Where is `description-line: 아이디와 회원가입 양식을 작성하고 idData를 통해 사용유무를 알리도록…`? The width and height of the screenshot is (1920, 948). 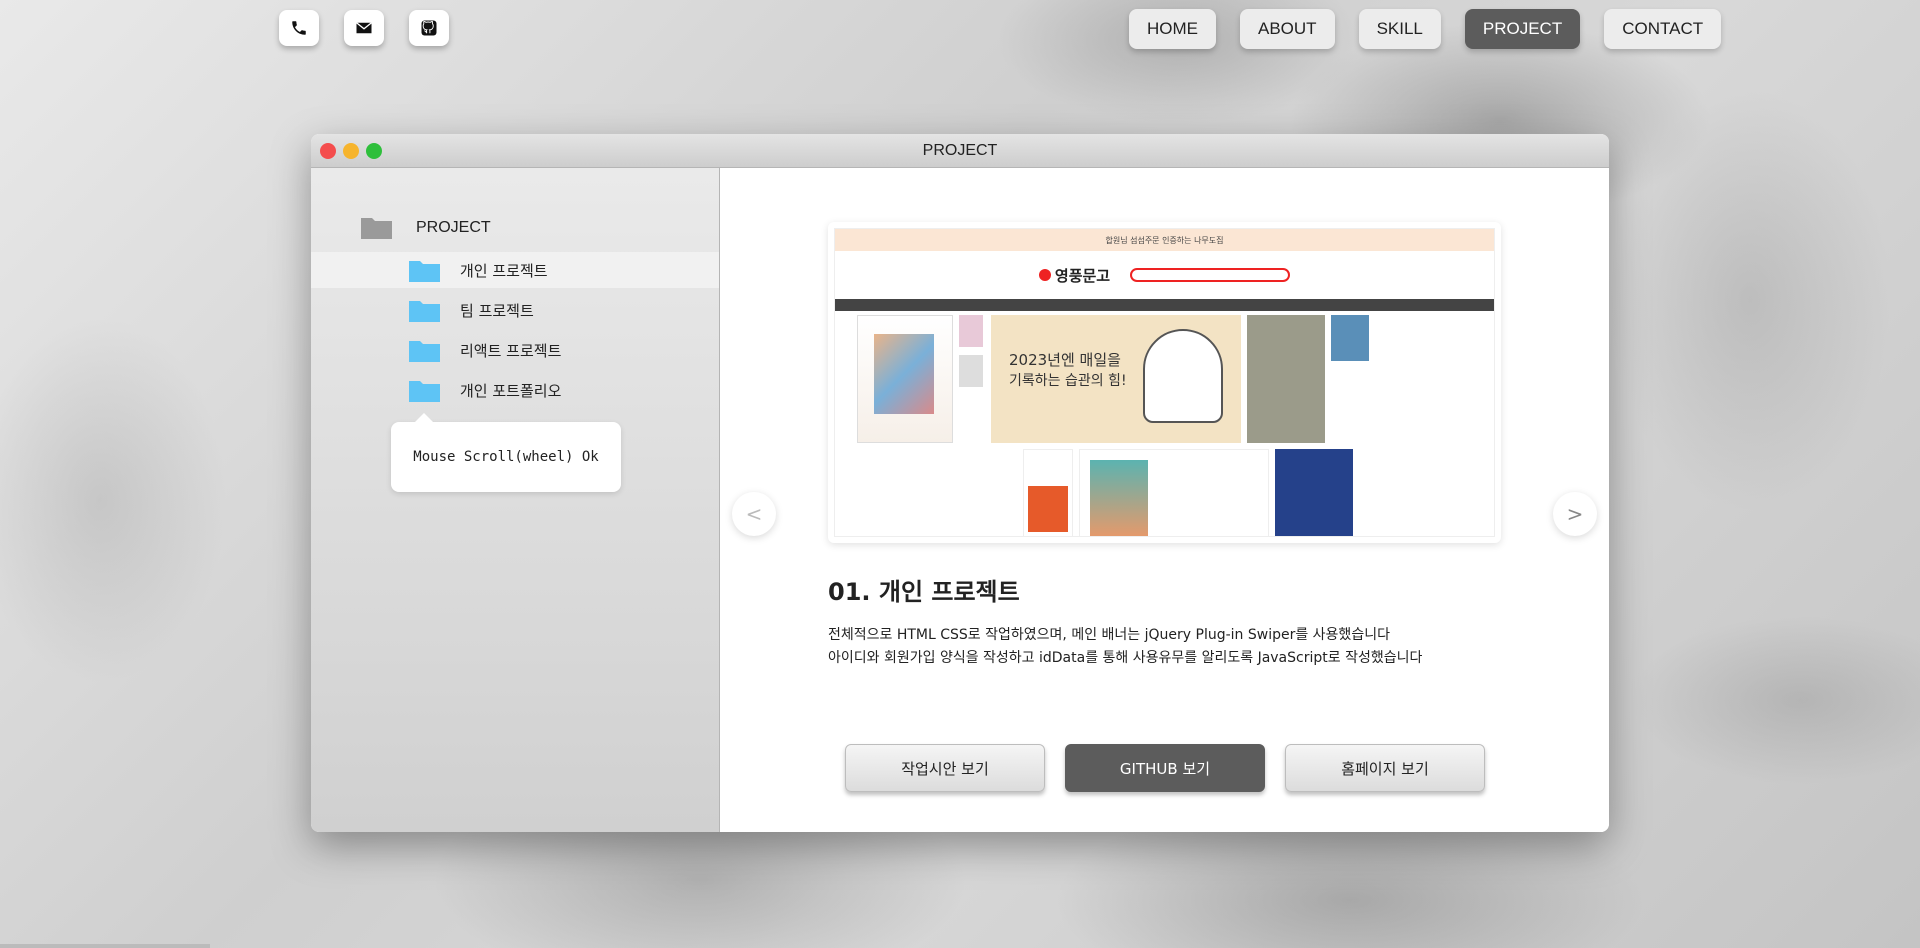 description-line: 아이디와 회원가입 양식을 작성하고 idData를 통해 사용유무를 알리도록… is located at coordinates (1125, 658).